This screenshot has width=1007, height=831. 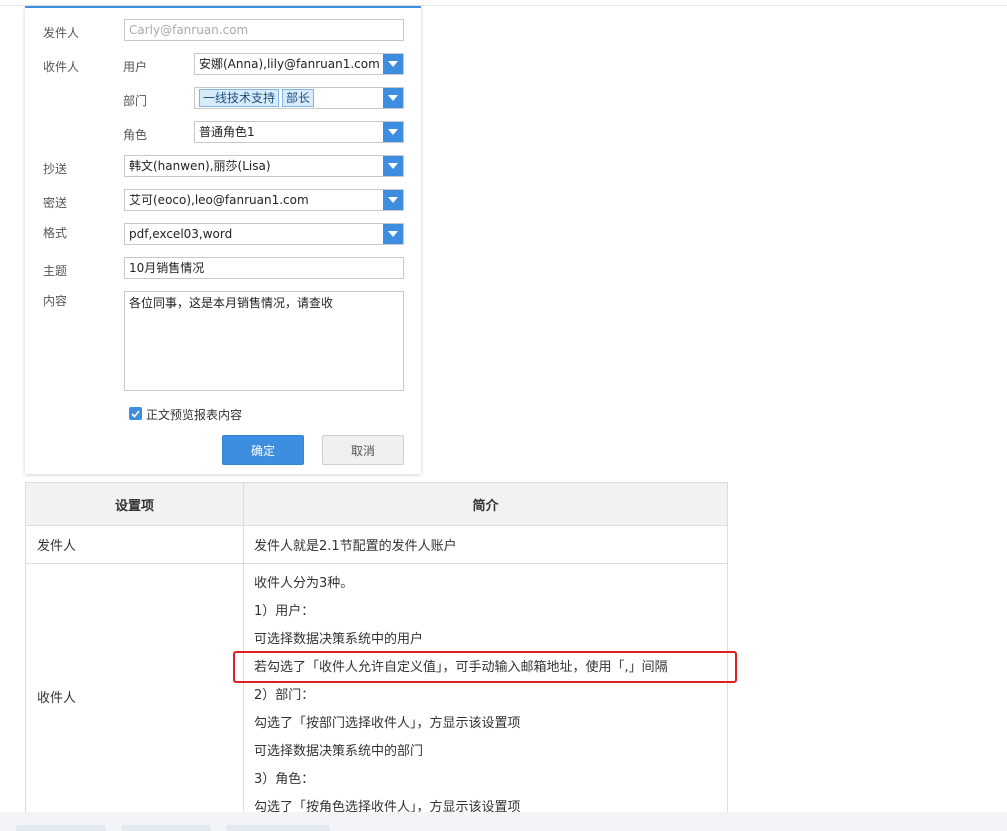 What do you see at coordinates (194, 415) in the screenshot?
I see `preview-checkbox-label: 正文预览报表内容` at bounding box center [194, 415].